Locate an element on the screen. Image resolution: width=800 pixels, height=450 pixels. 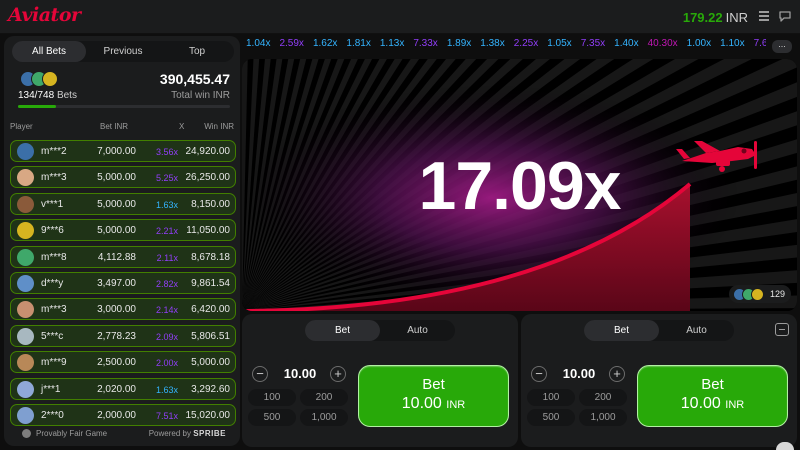
history-multiplier: 1.10x is located at coordinates (732, 43).